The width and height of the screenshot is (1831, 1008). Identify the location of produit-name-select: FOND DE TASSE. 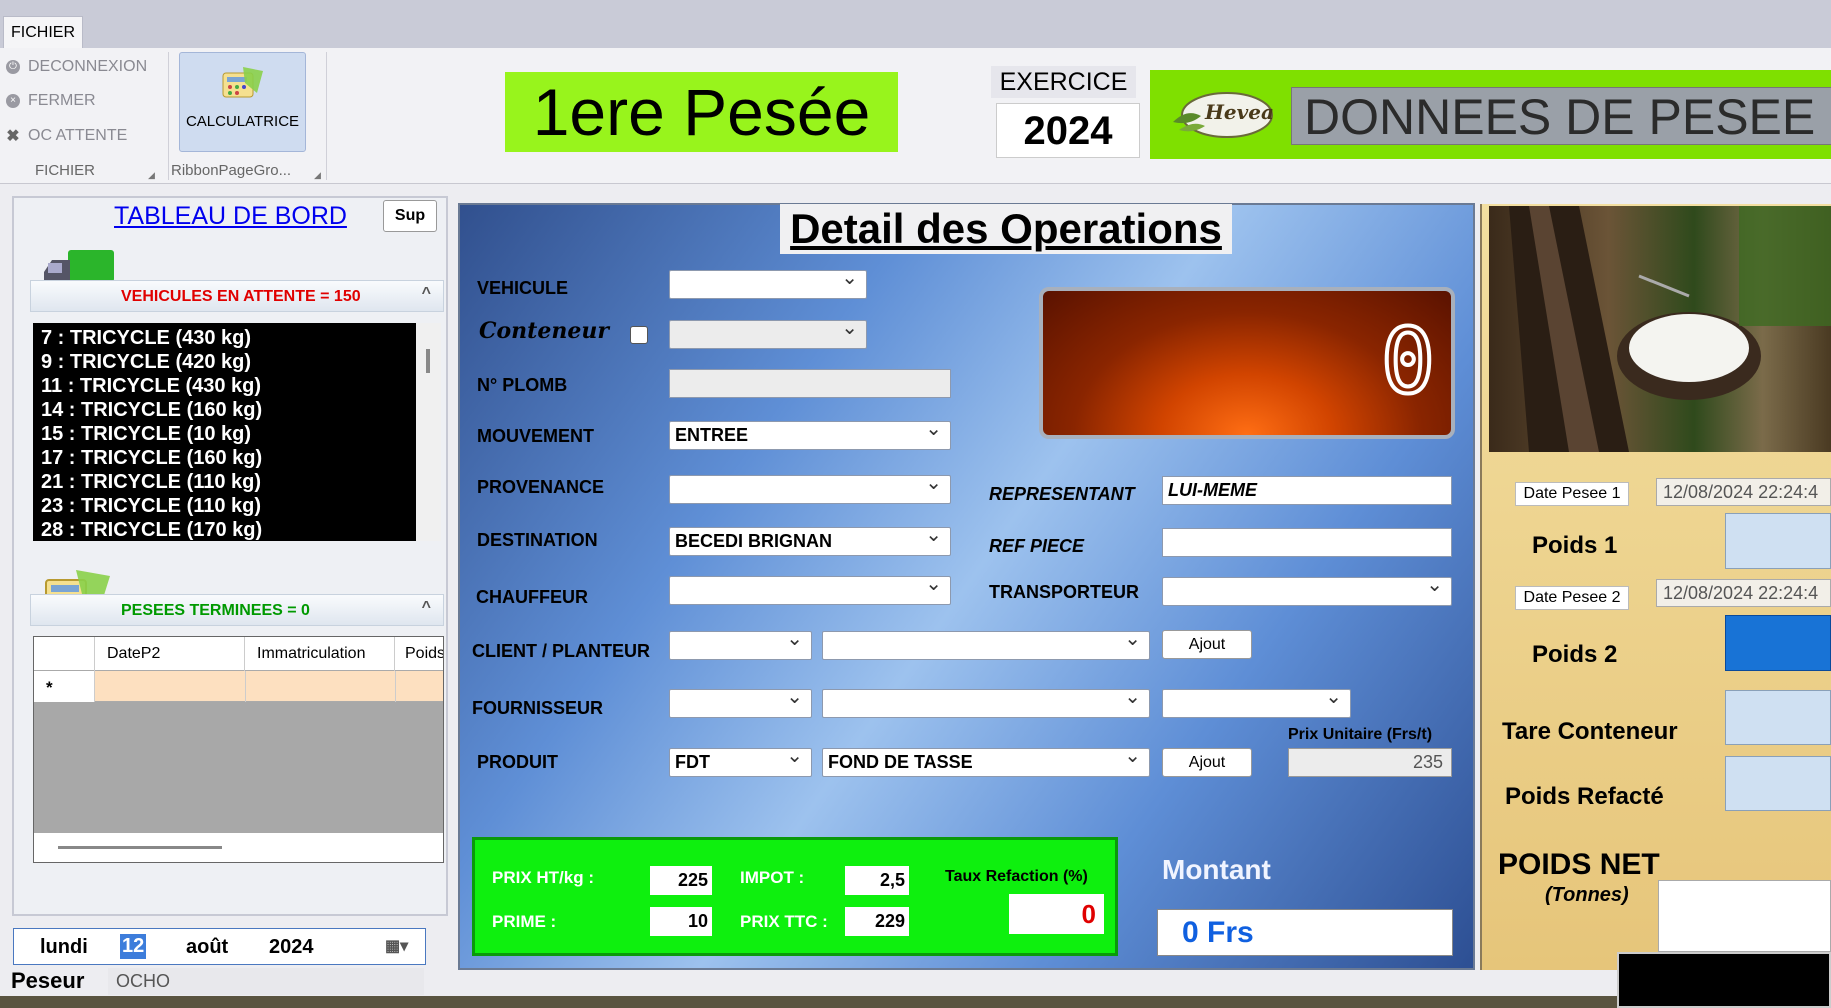
(986, 760).